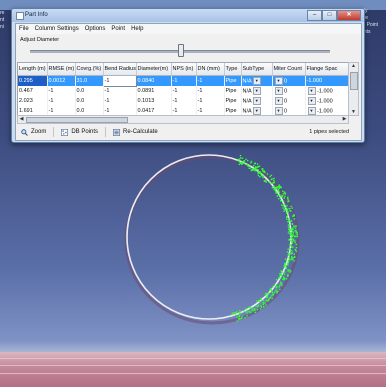 This screenshot has height=387, width=386. Describe the element at coordinates (89, 69) in the screenshot. I see `col-coverage: Covrg.(%)` at that location.